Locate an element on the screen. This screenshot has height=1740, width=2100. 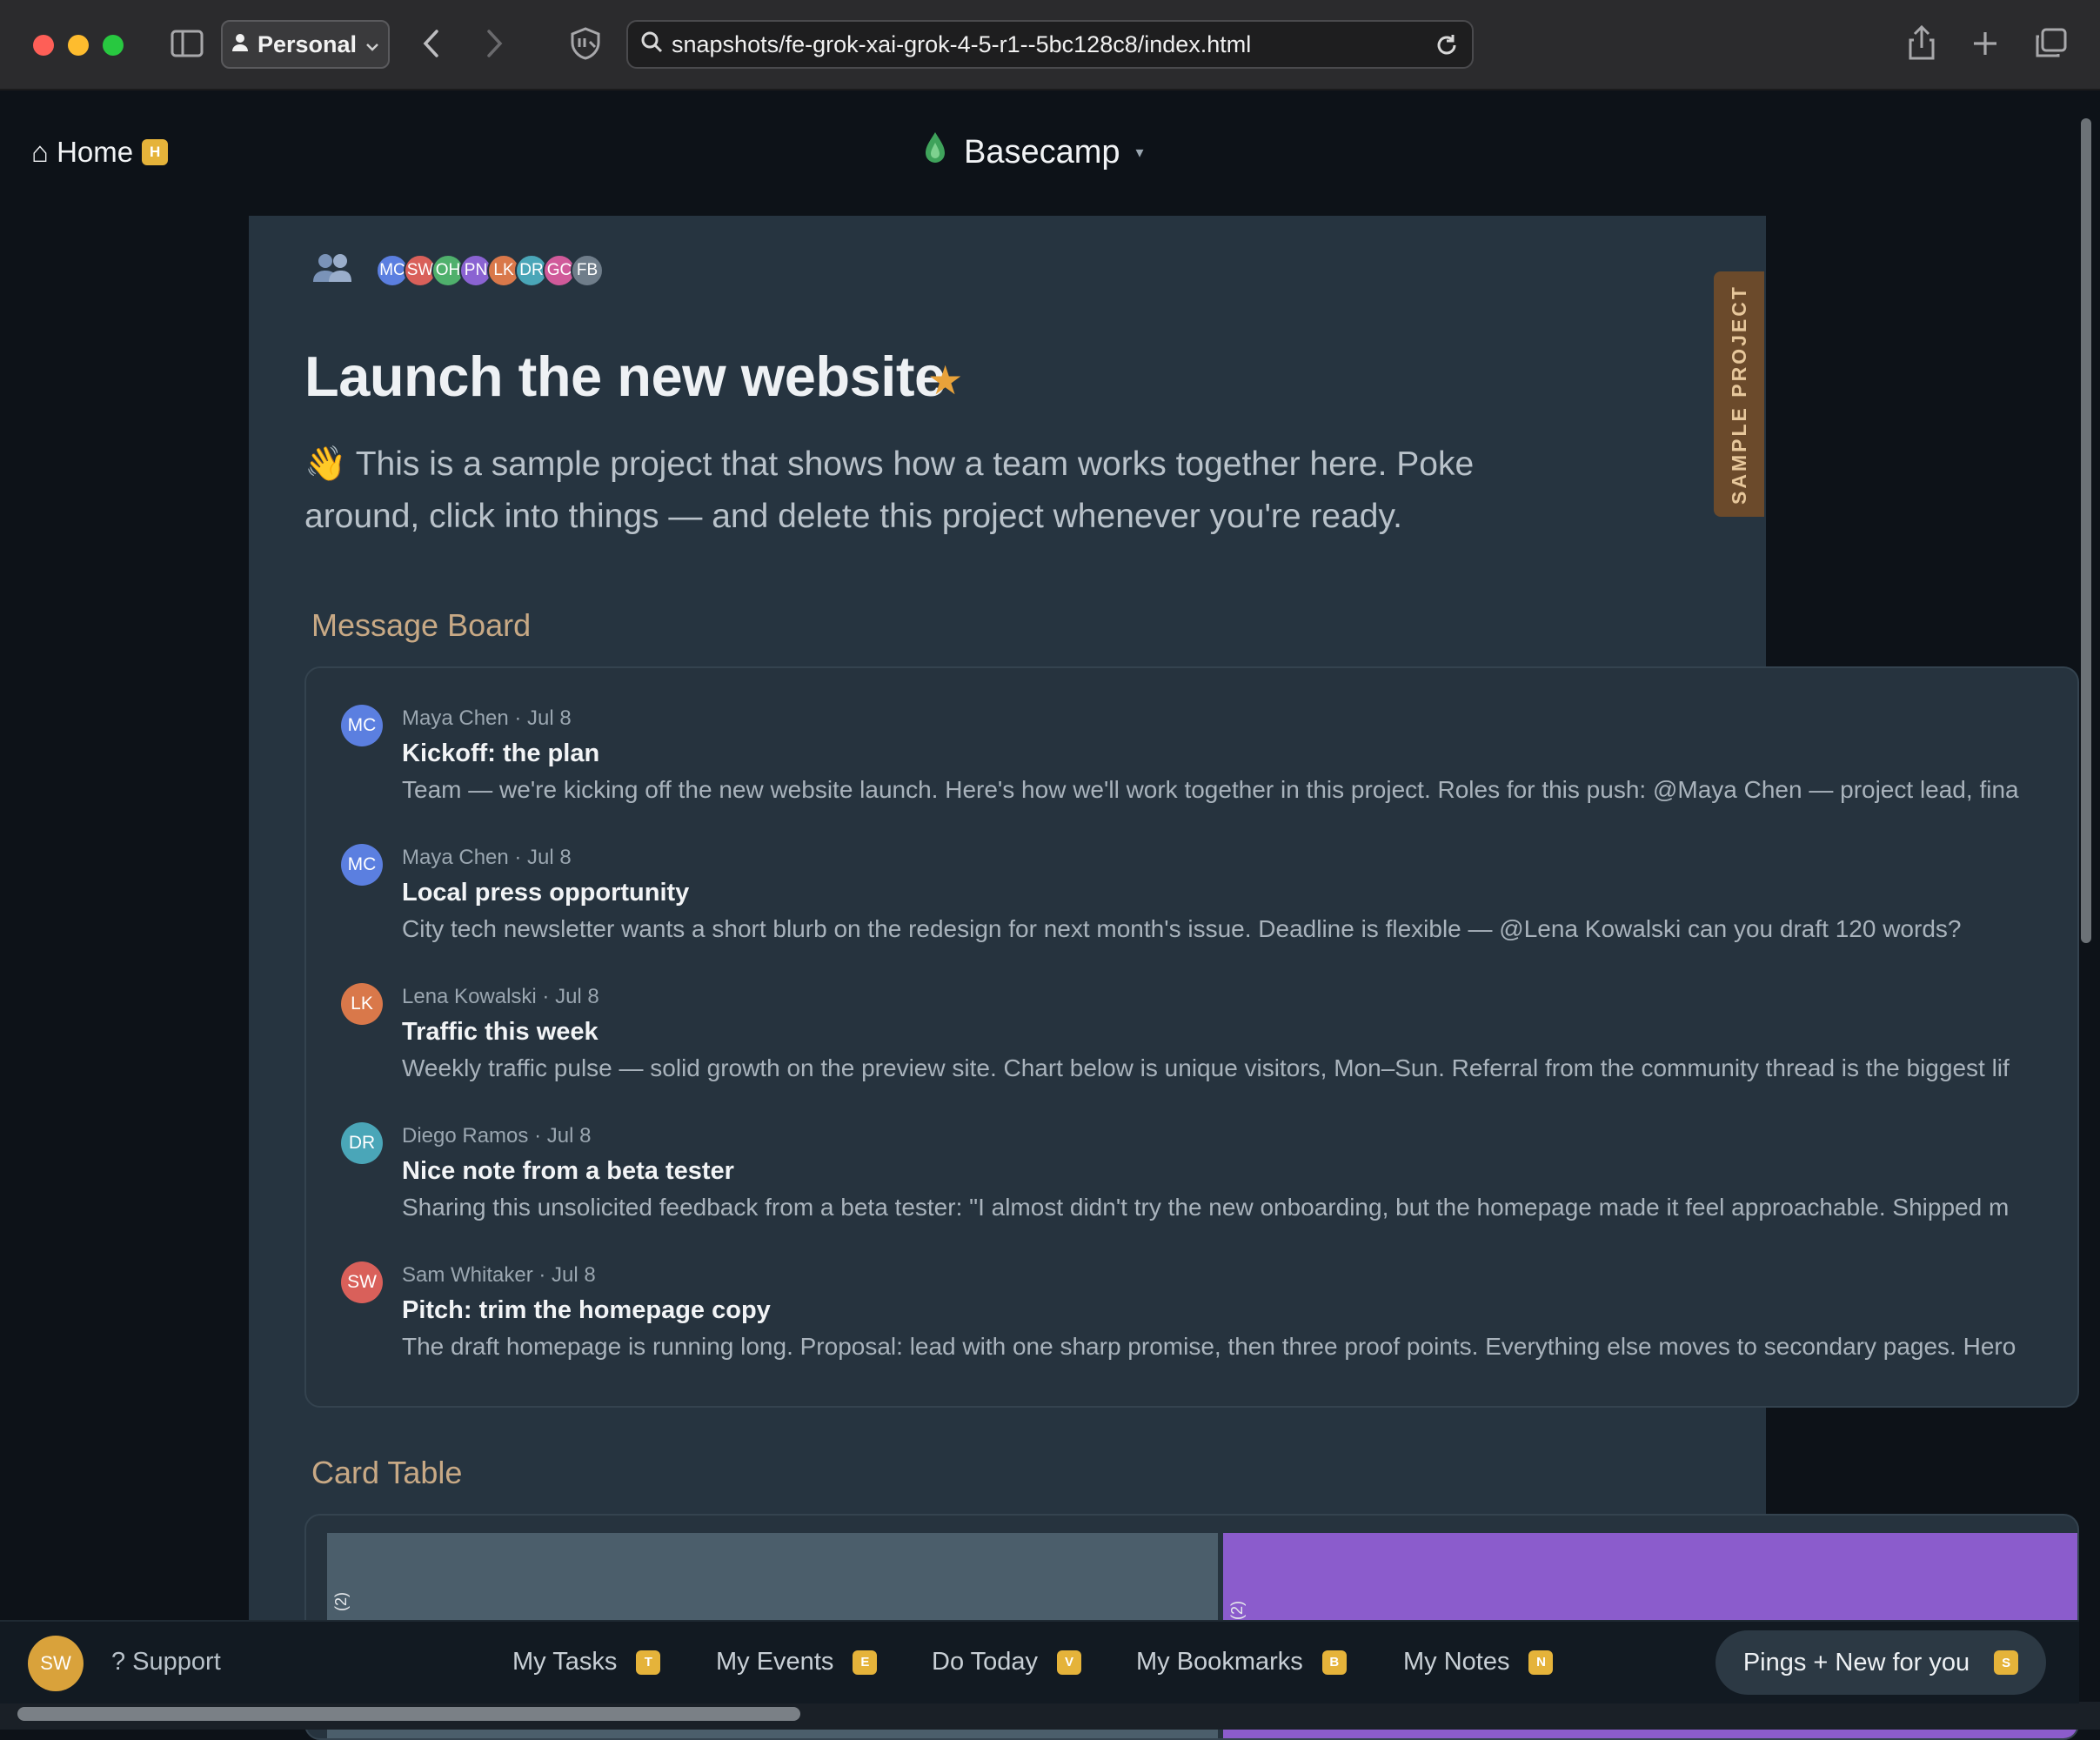
shortcut-key: N is located at coordinates (1541, 1662).